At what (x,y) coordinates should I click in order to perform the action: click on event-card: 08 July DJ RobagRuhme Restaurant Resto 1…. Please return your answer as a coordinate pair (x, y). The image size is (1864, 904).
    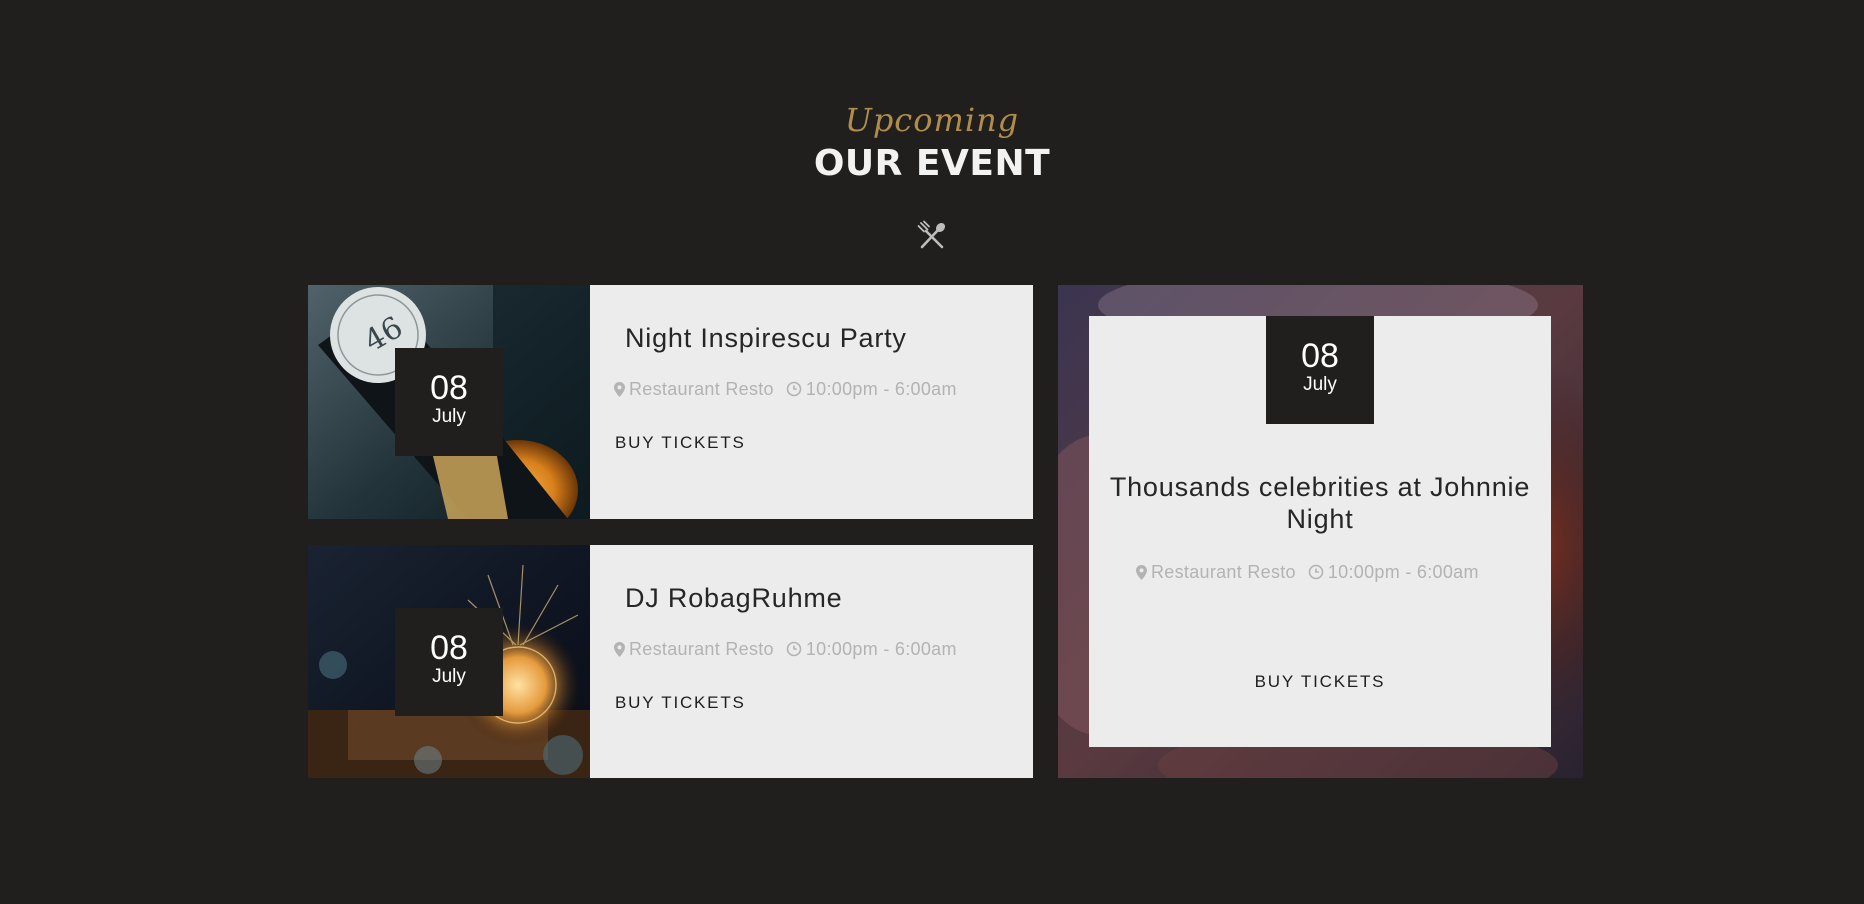
    Looking at the image, I should click on (670, 661).